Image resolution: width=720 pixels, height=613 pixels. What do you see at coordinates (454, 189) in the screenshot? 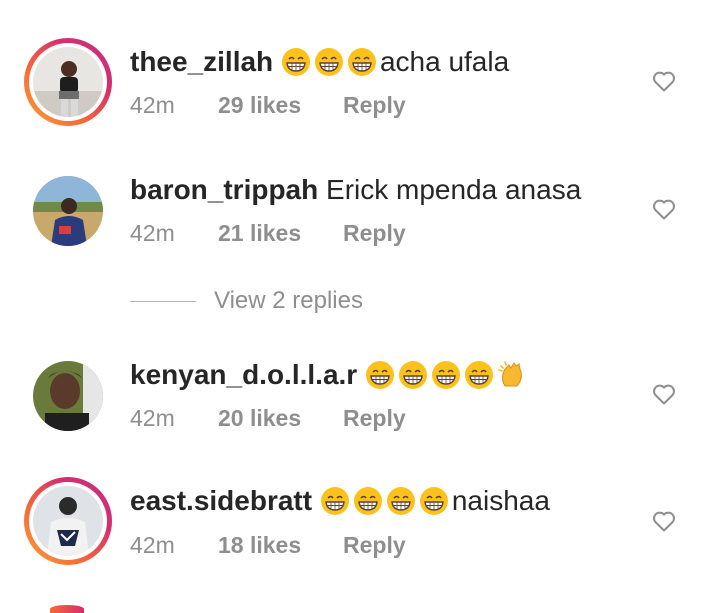
I see `comment-text: Erick mpenda anasa` at bounding box center [454, 189].